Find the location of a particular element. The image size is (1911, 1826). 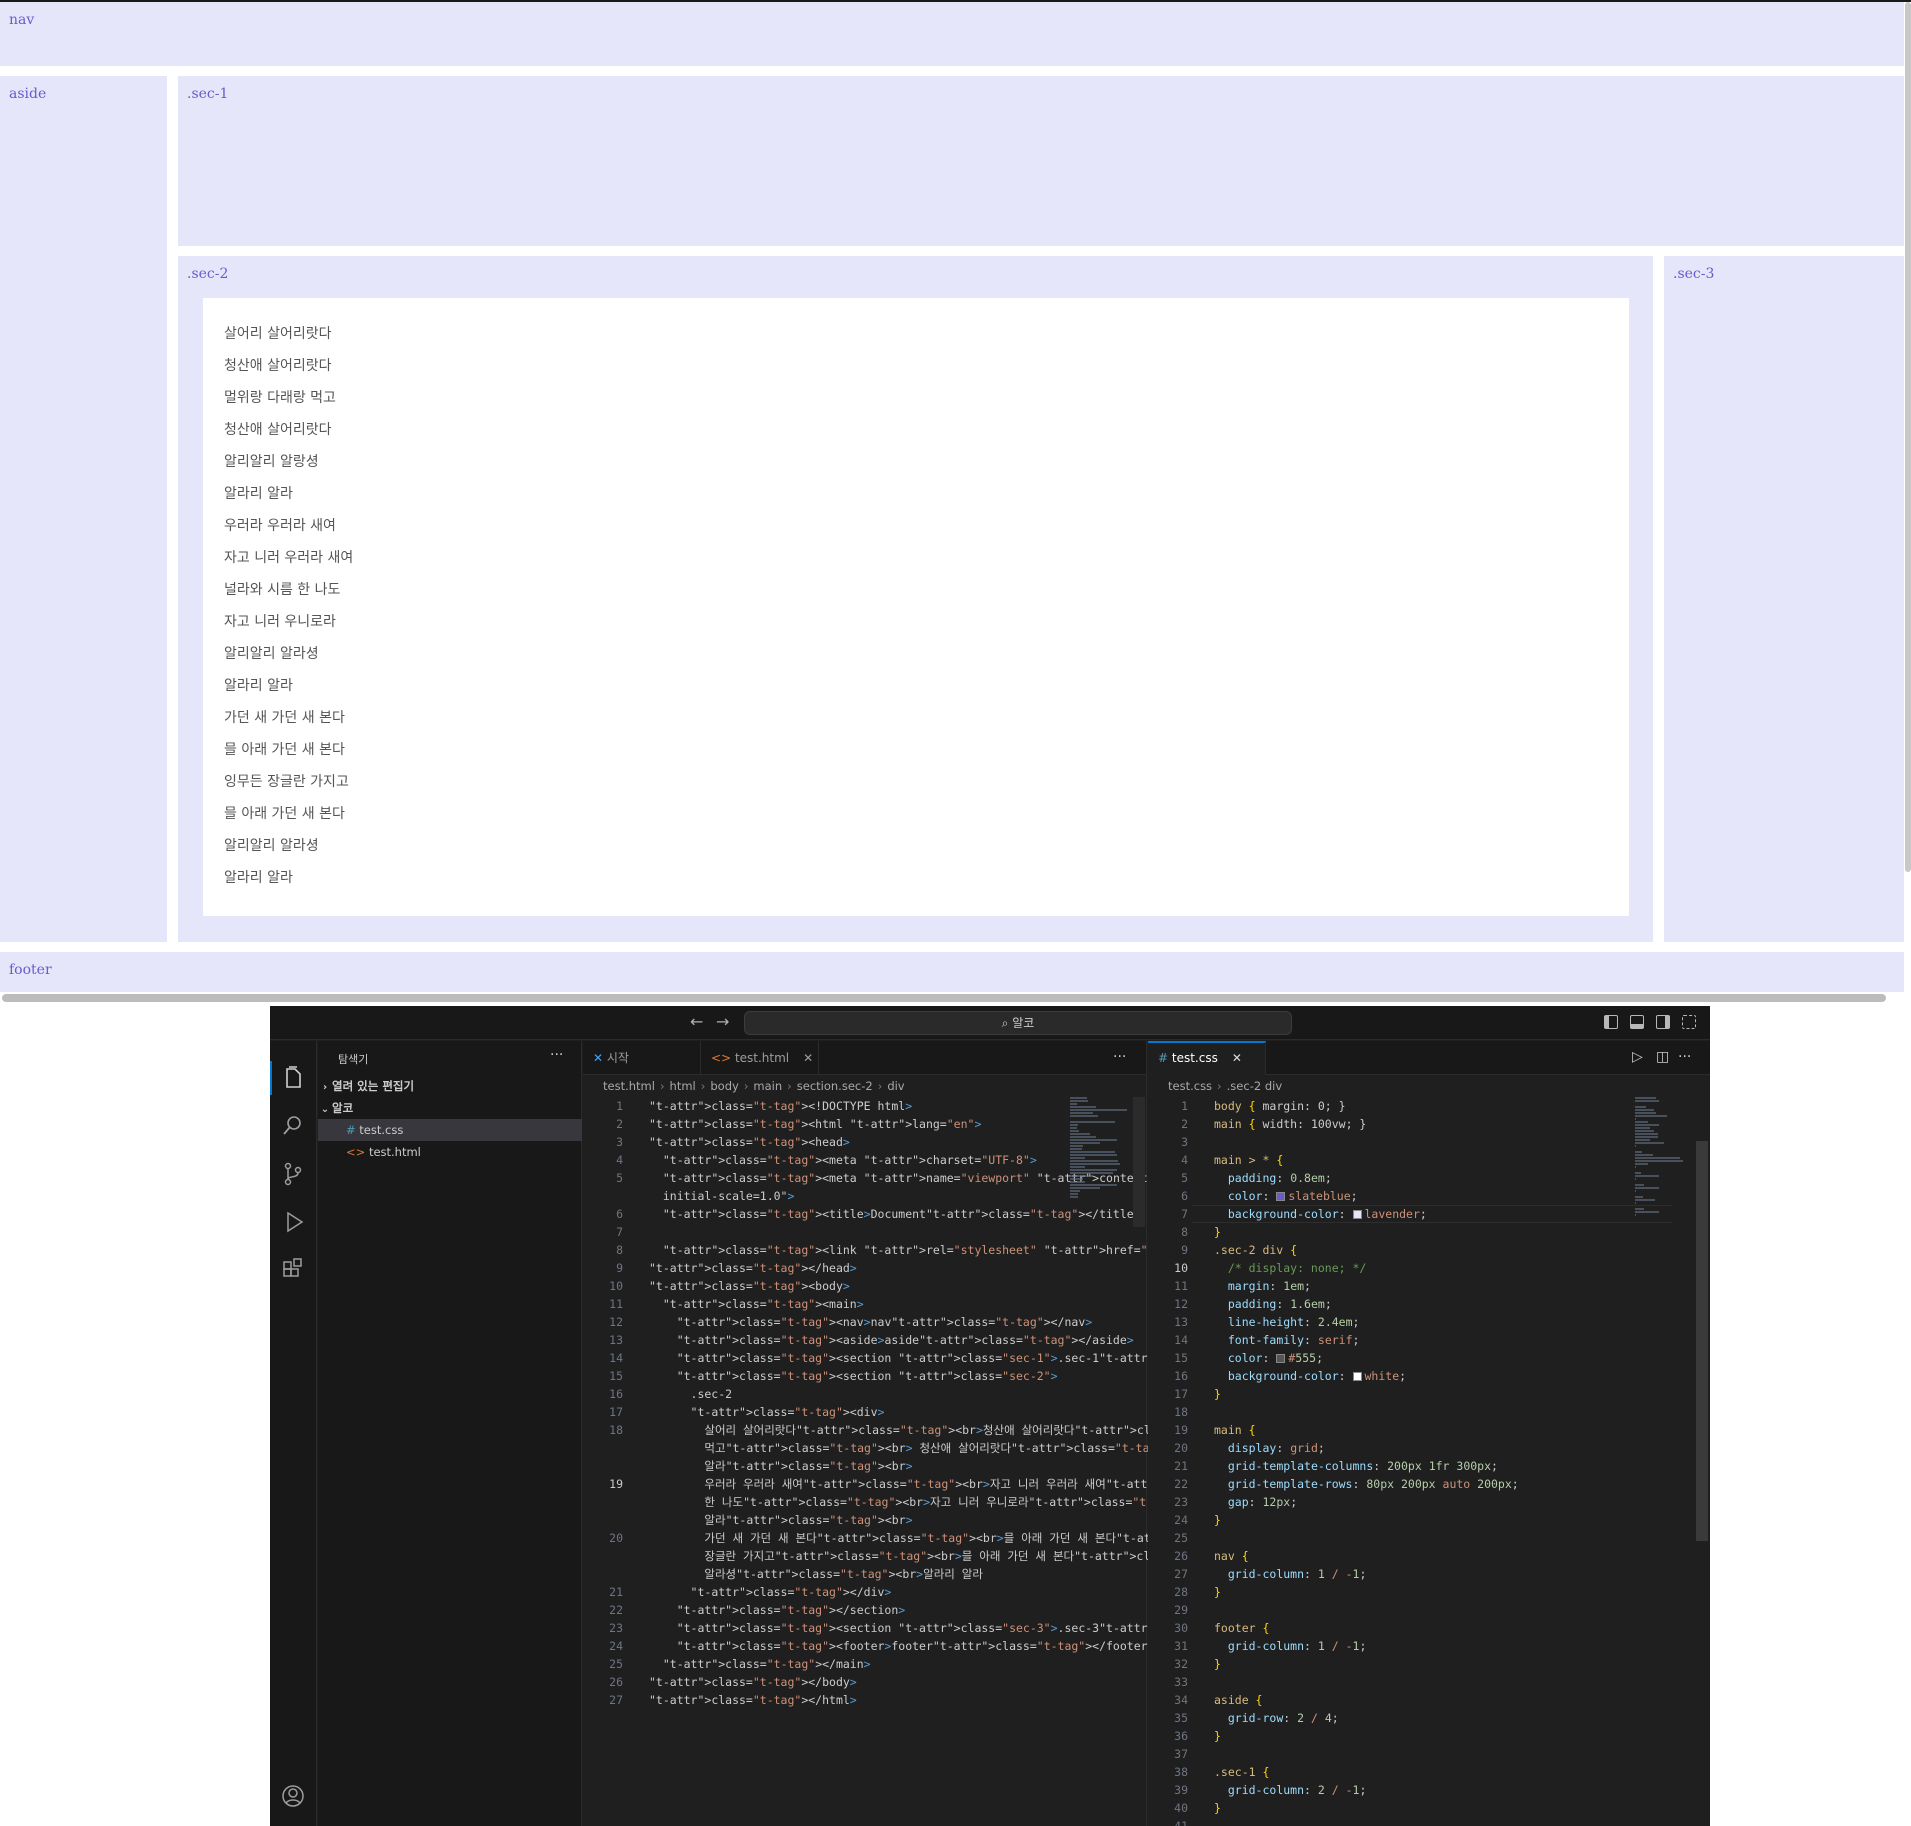

code-line: body { margin: 0; } is located at coordinates (1280, 1106).